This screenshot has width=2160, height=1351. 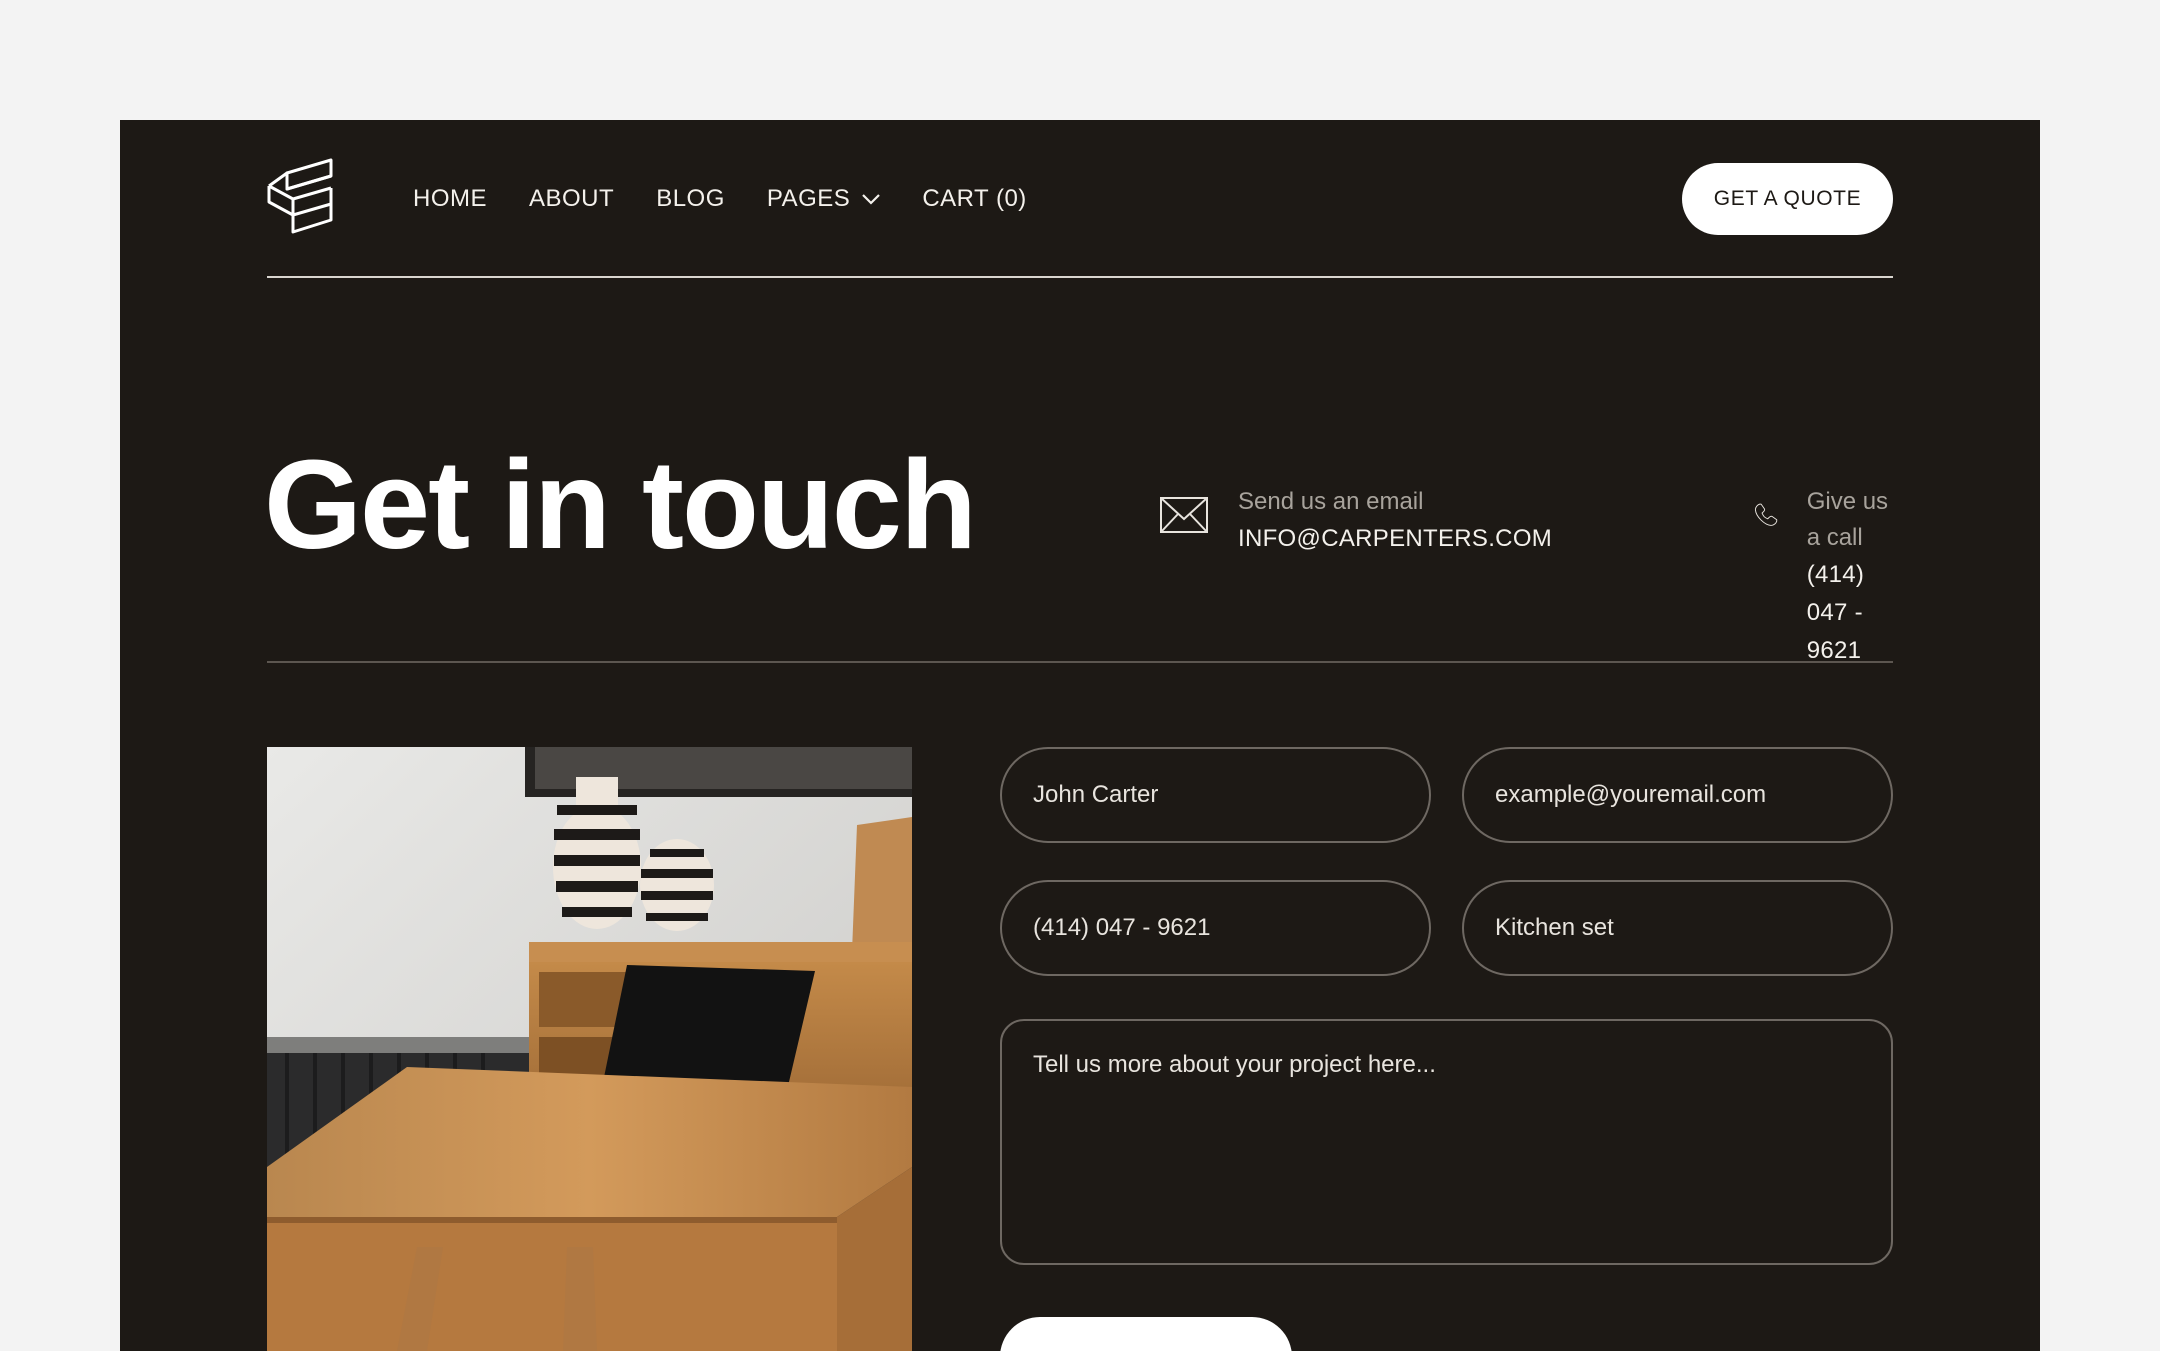 I want to click on phone-link: (414) 047 - 9621, so click(x=1850, y=613).